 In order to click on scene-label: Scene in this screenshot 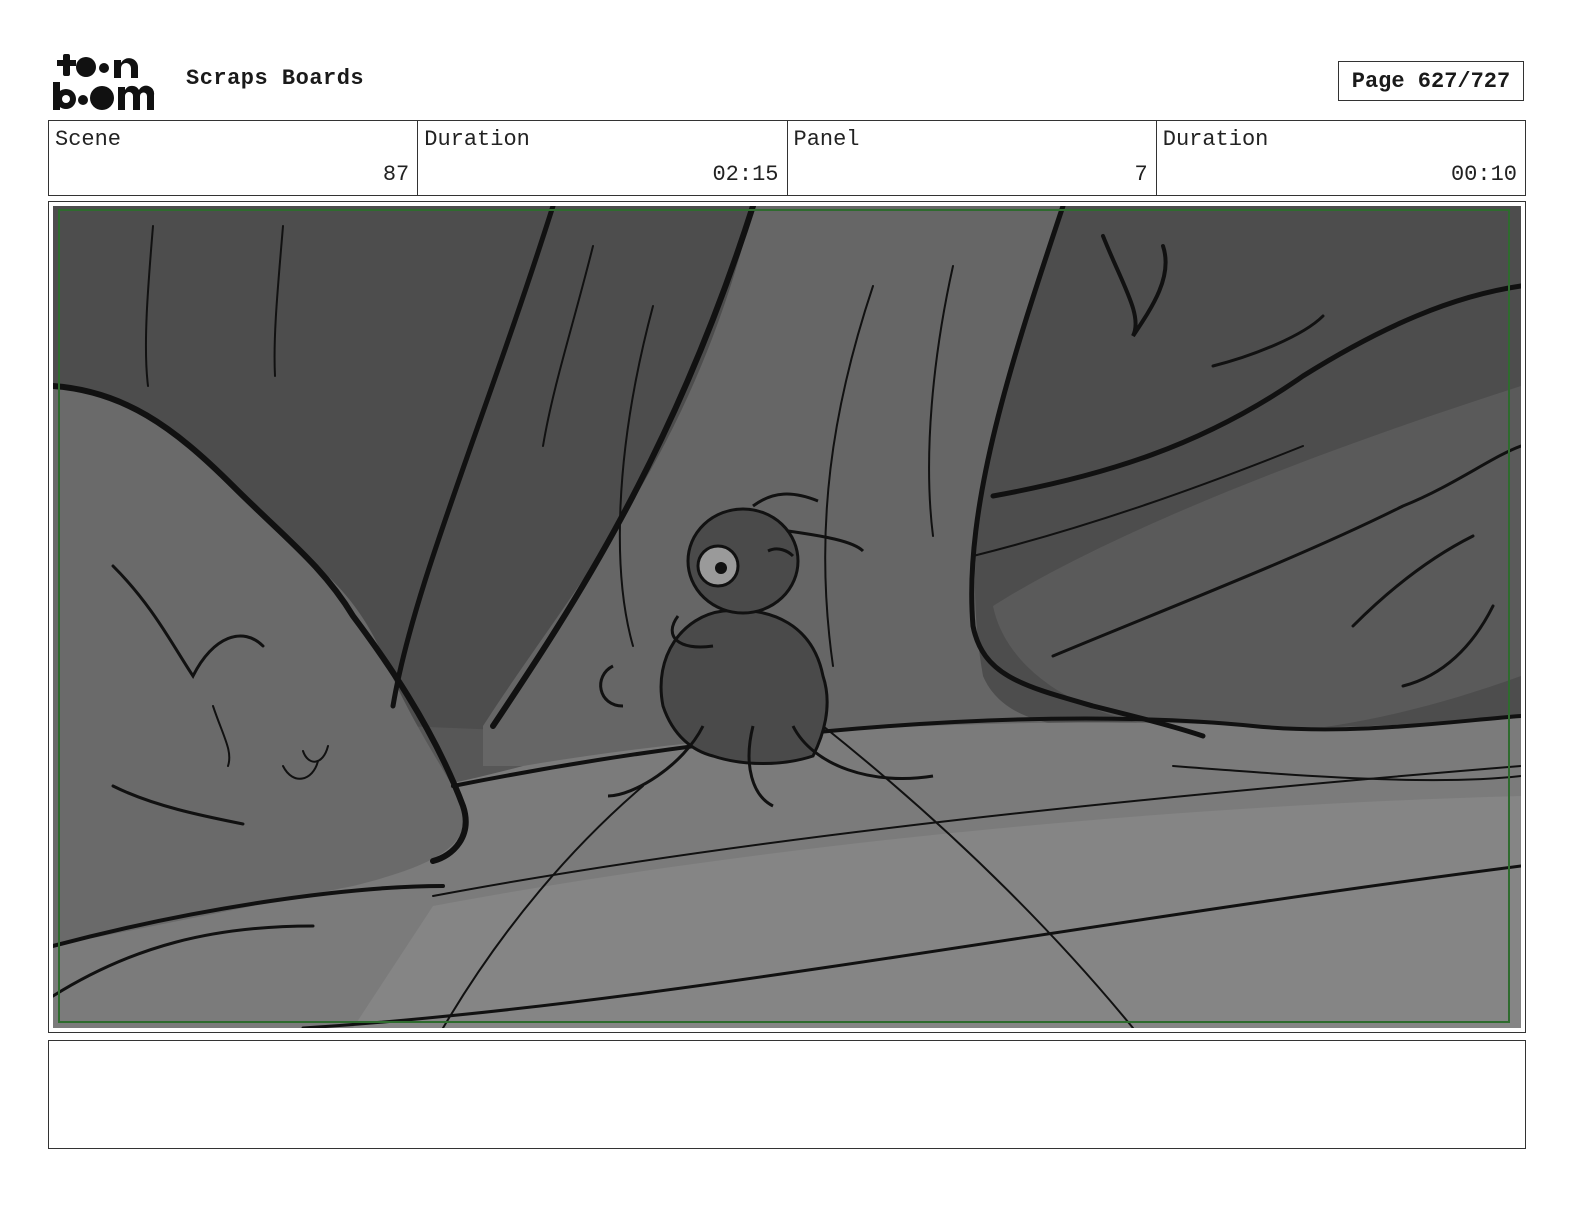, I will do `click(88, 139)`.